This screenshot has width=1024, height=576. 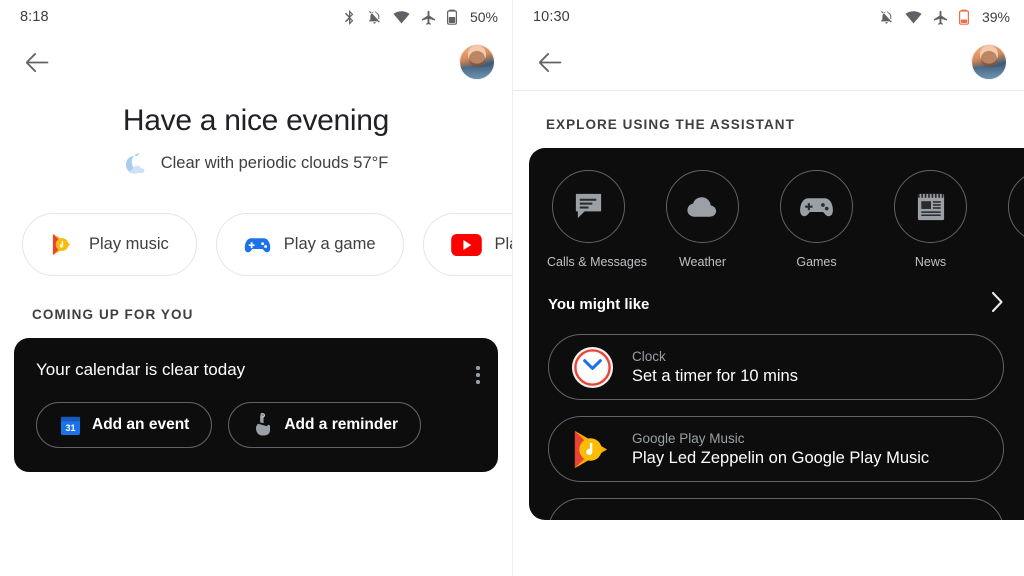 I want to click on suggestion-query: Set a timer for 10 mins, so click(x=715, y=375).